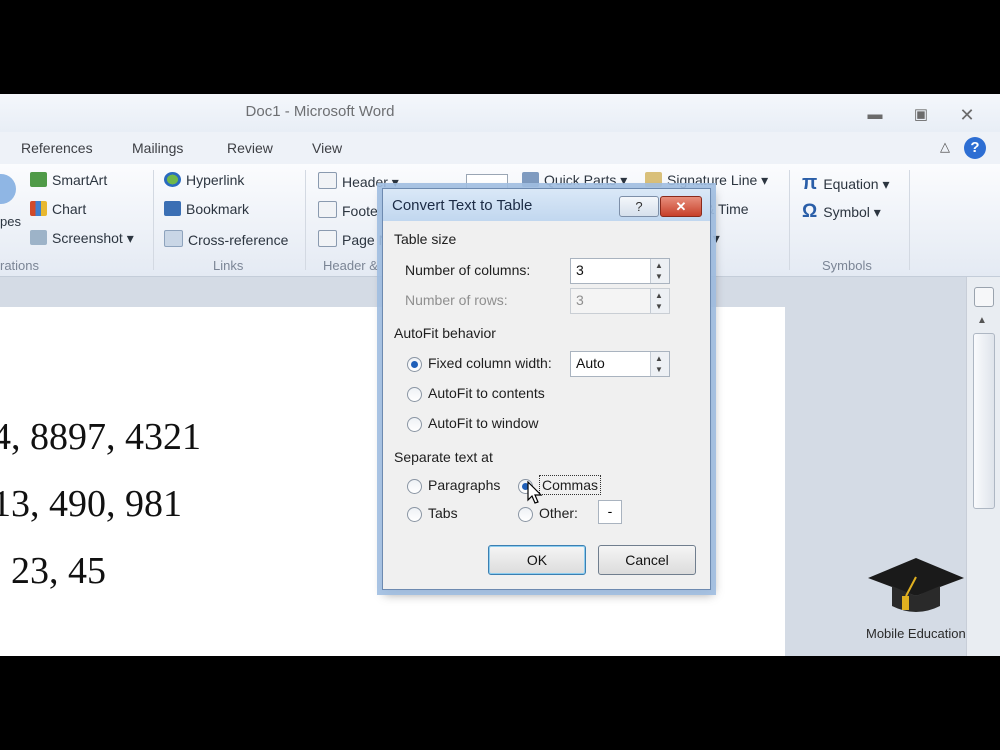 The width and height of the screenshot is (1000, 750). Describe the element at coordinates (53, 571) in the screenshot. I see `document-line: , 23, 45` at that location.